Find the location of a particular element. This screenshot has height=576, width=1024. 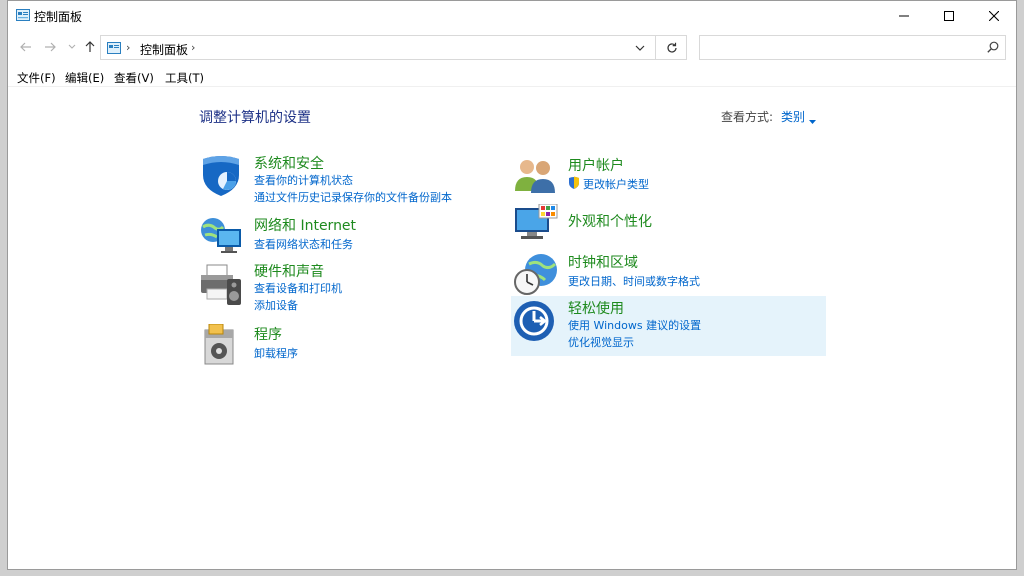

arrow-right-icon is located at coordinates (50, 47).